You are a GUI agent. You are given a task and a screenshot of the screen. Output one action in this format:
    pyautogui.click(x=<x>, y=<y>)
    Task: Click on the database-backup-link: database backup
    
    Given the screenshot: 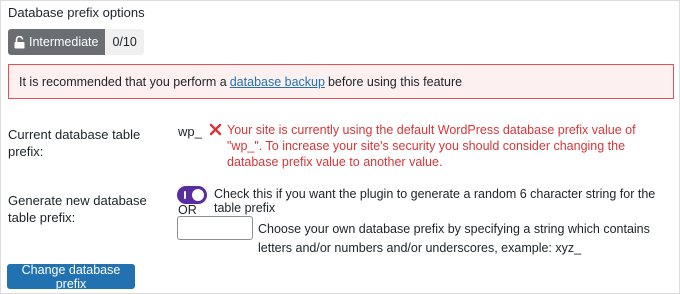 What is the action you would take?
    pyautogui.click(x=277, y=82)
    